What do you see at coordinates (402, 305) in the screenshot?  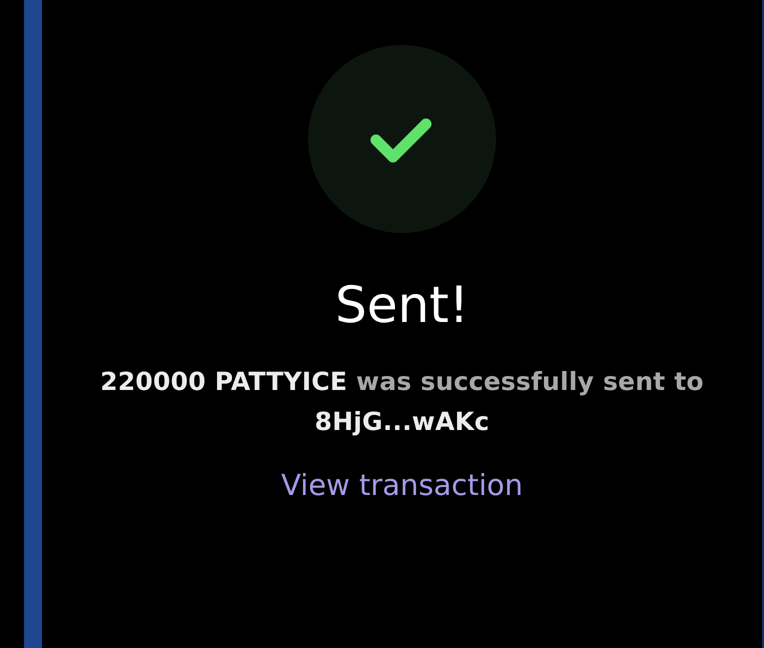 I see `sent-title: Sent!` at bounding box center [402, 305].